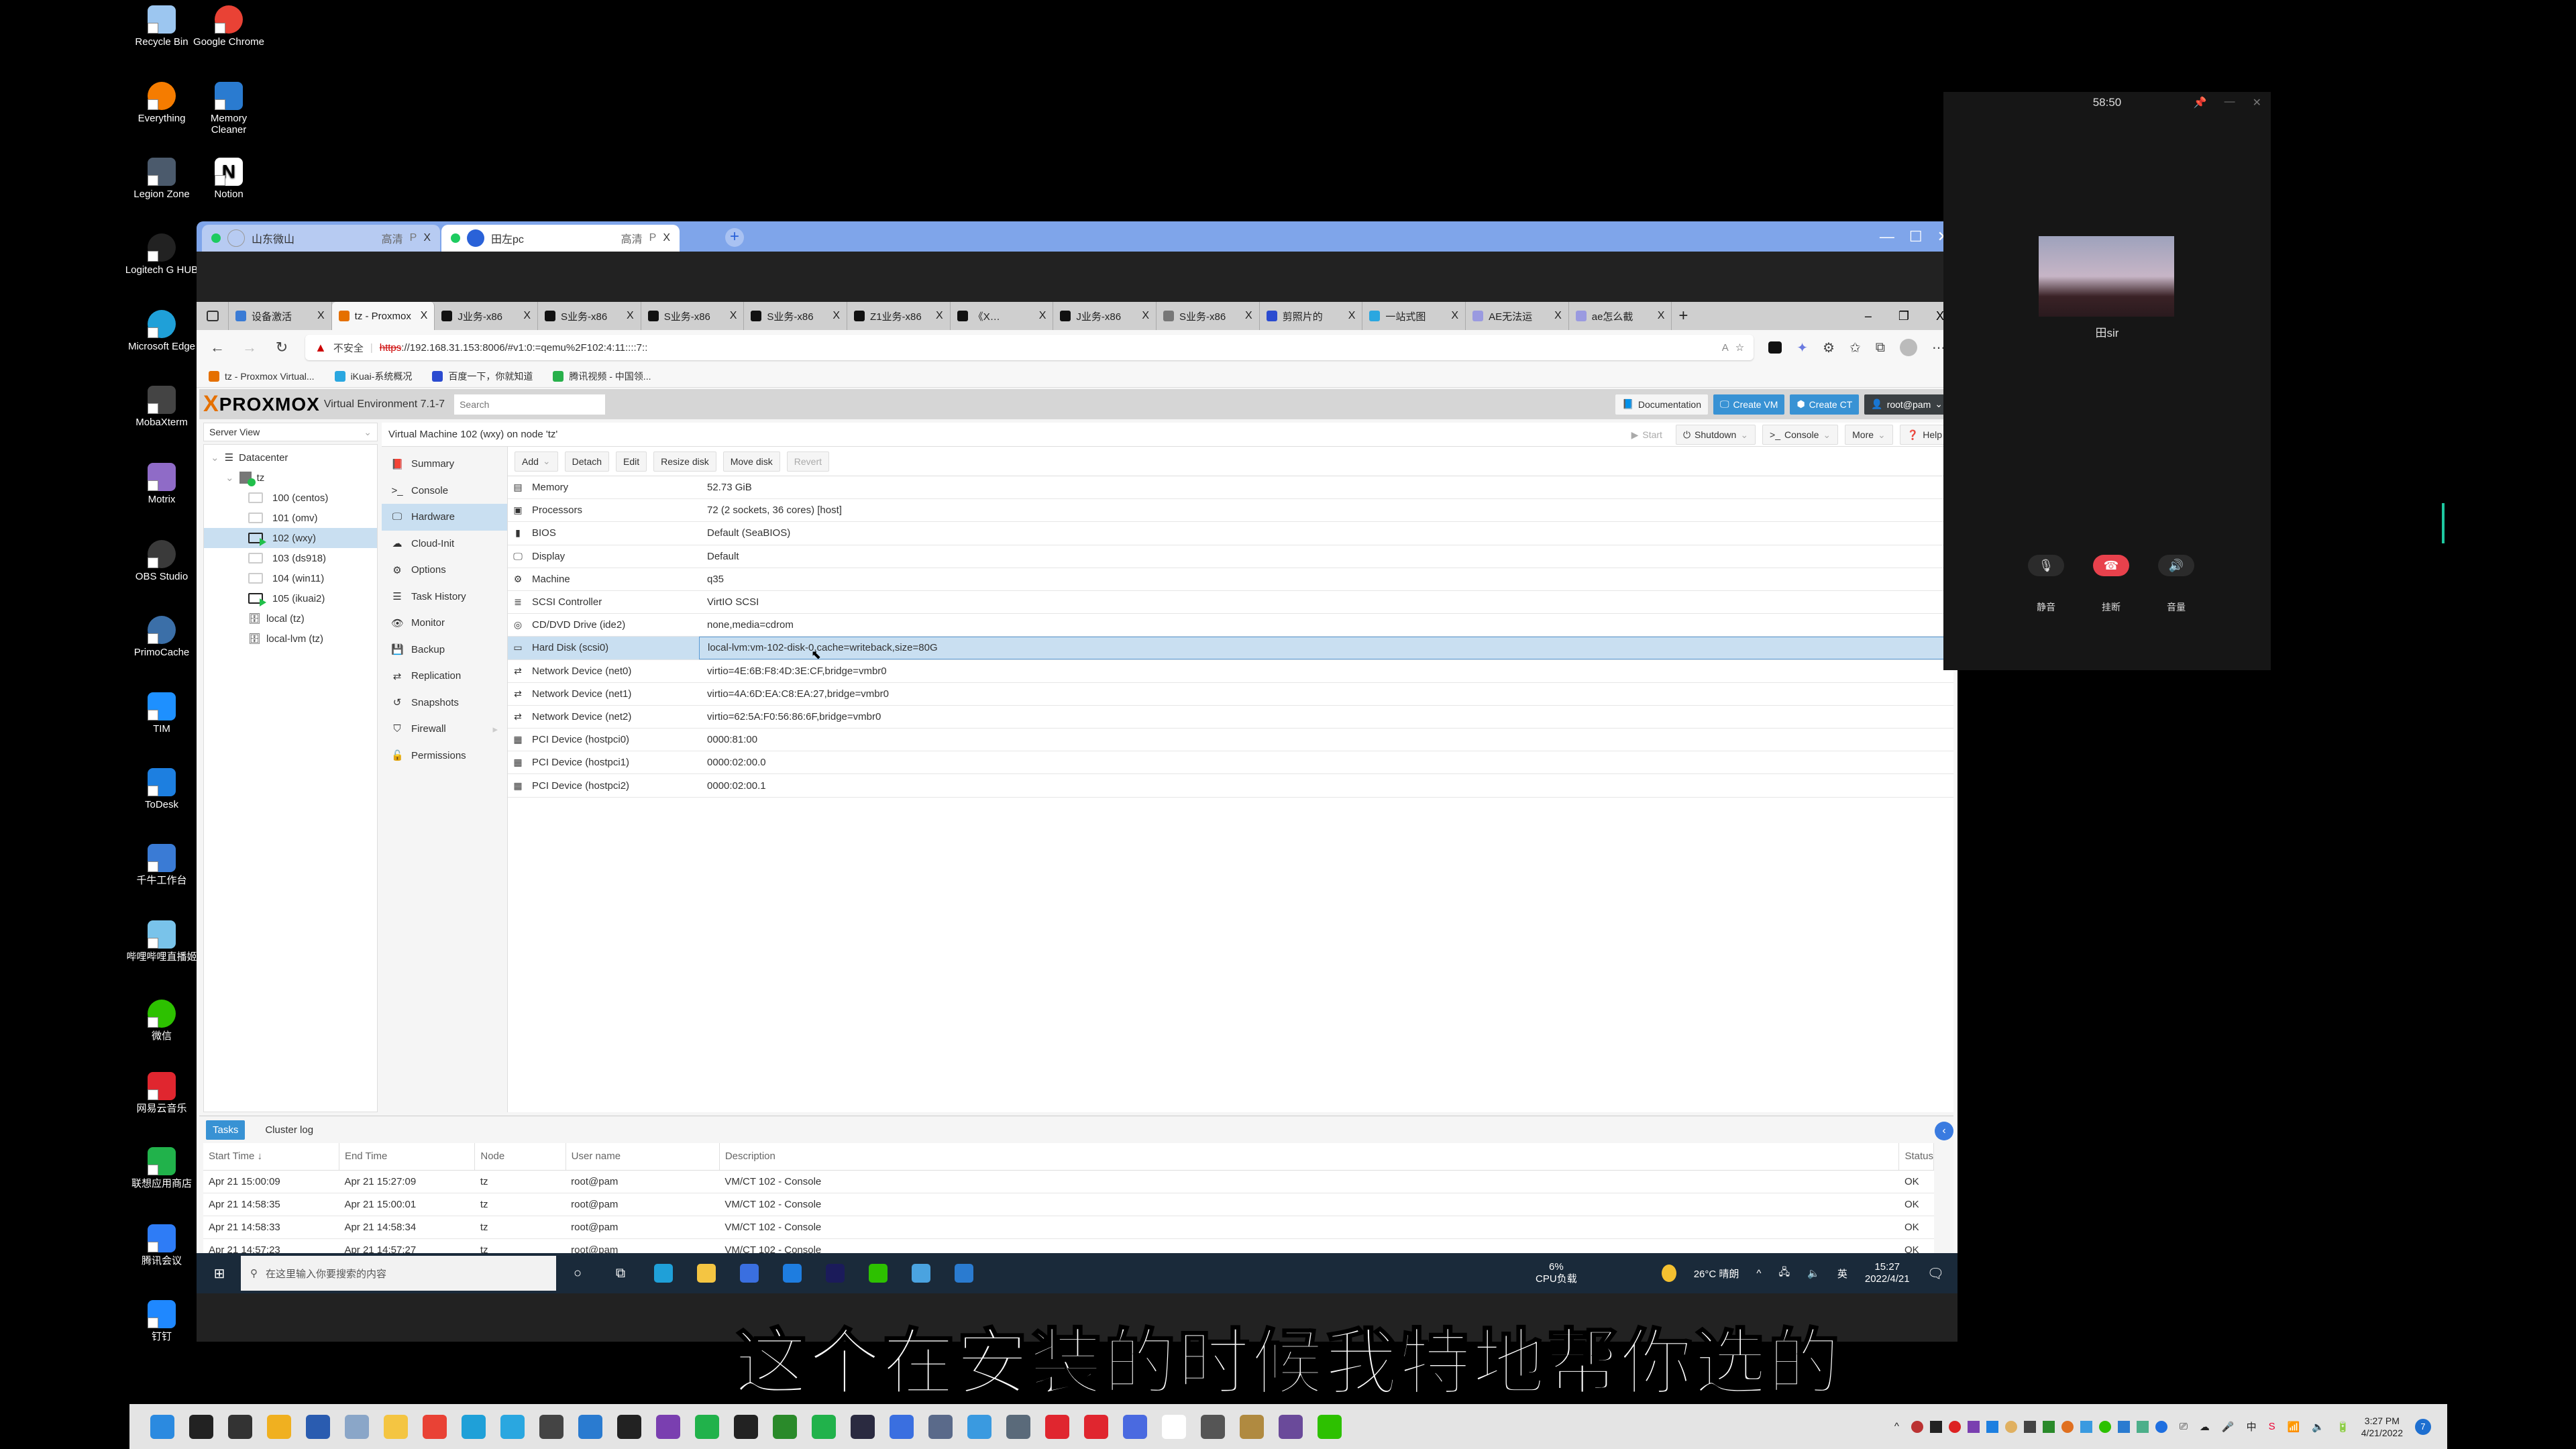  Describe the element at coordinates (2229, 102) in the screenshot. I see `minimize-button: —` at that location.